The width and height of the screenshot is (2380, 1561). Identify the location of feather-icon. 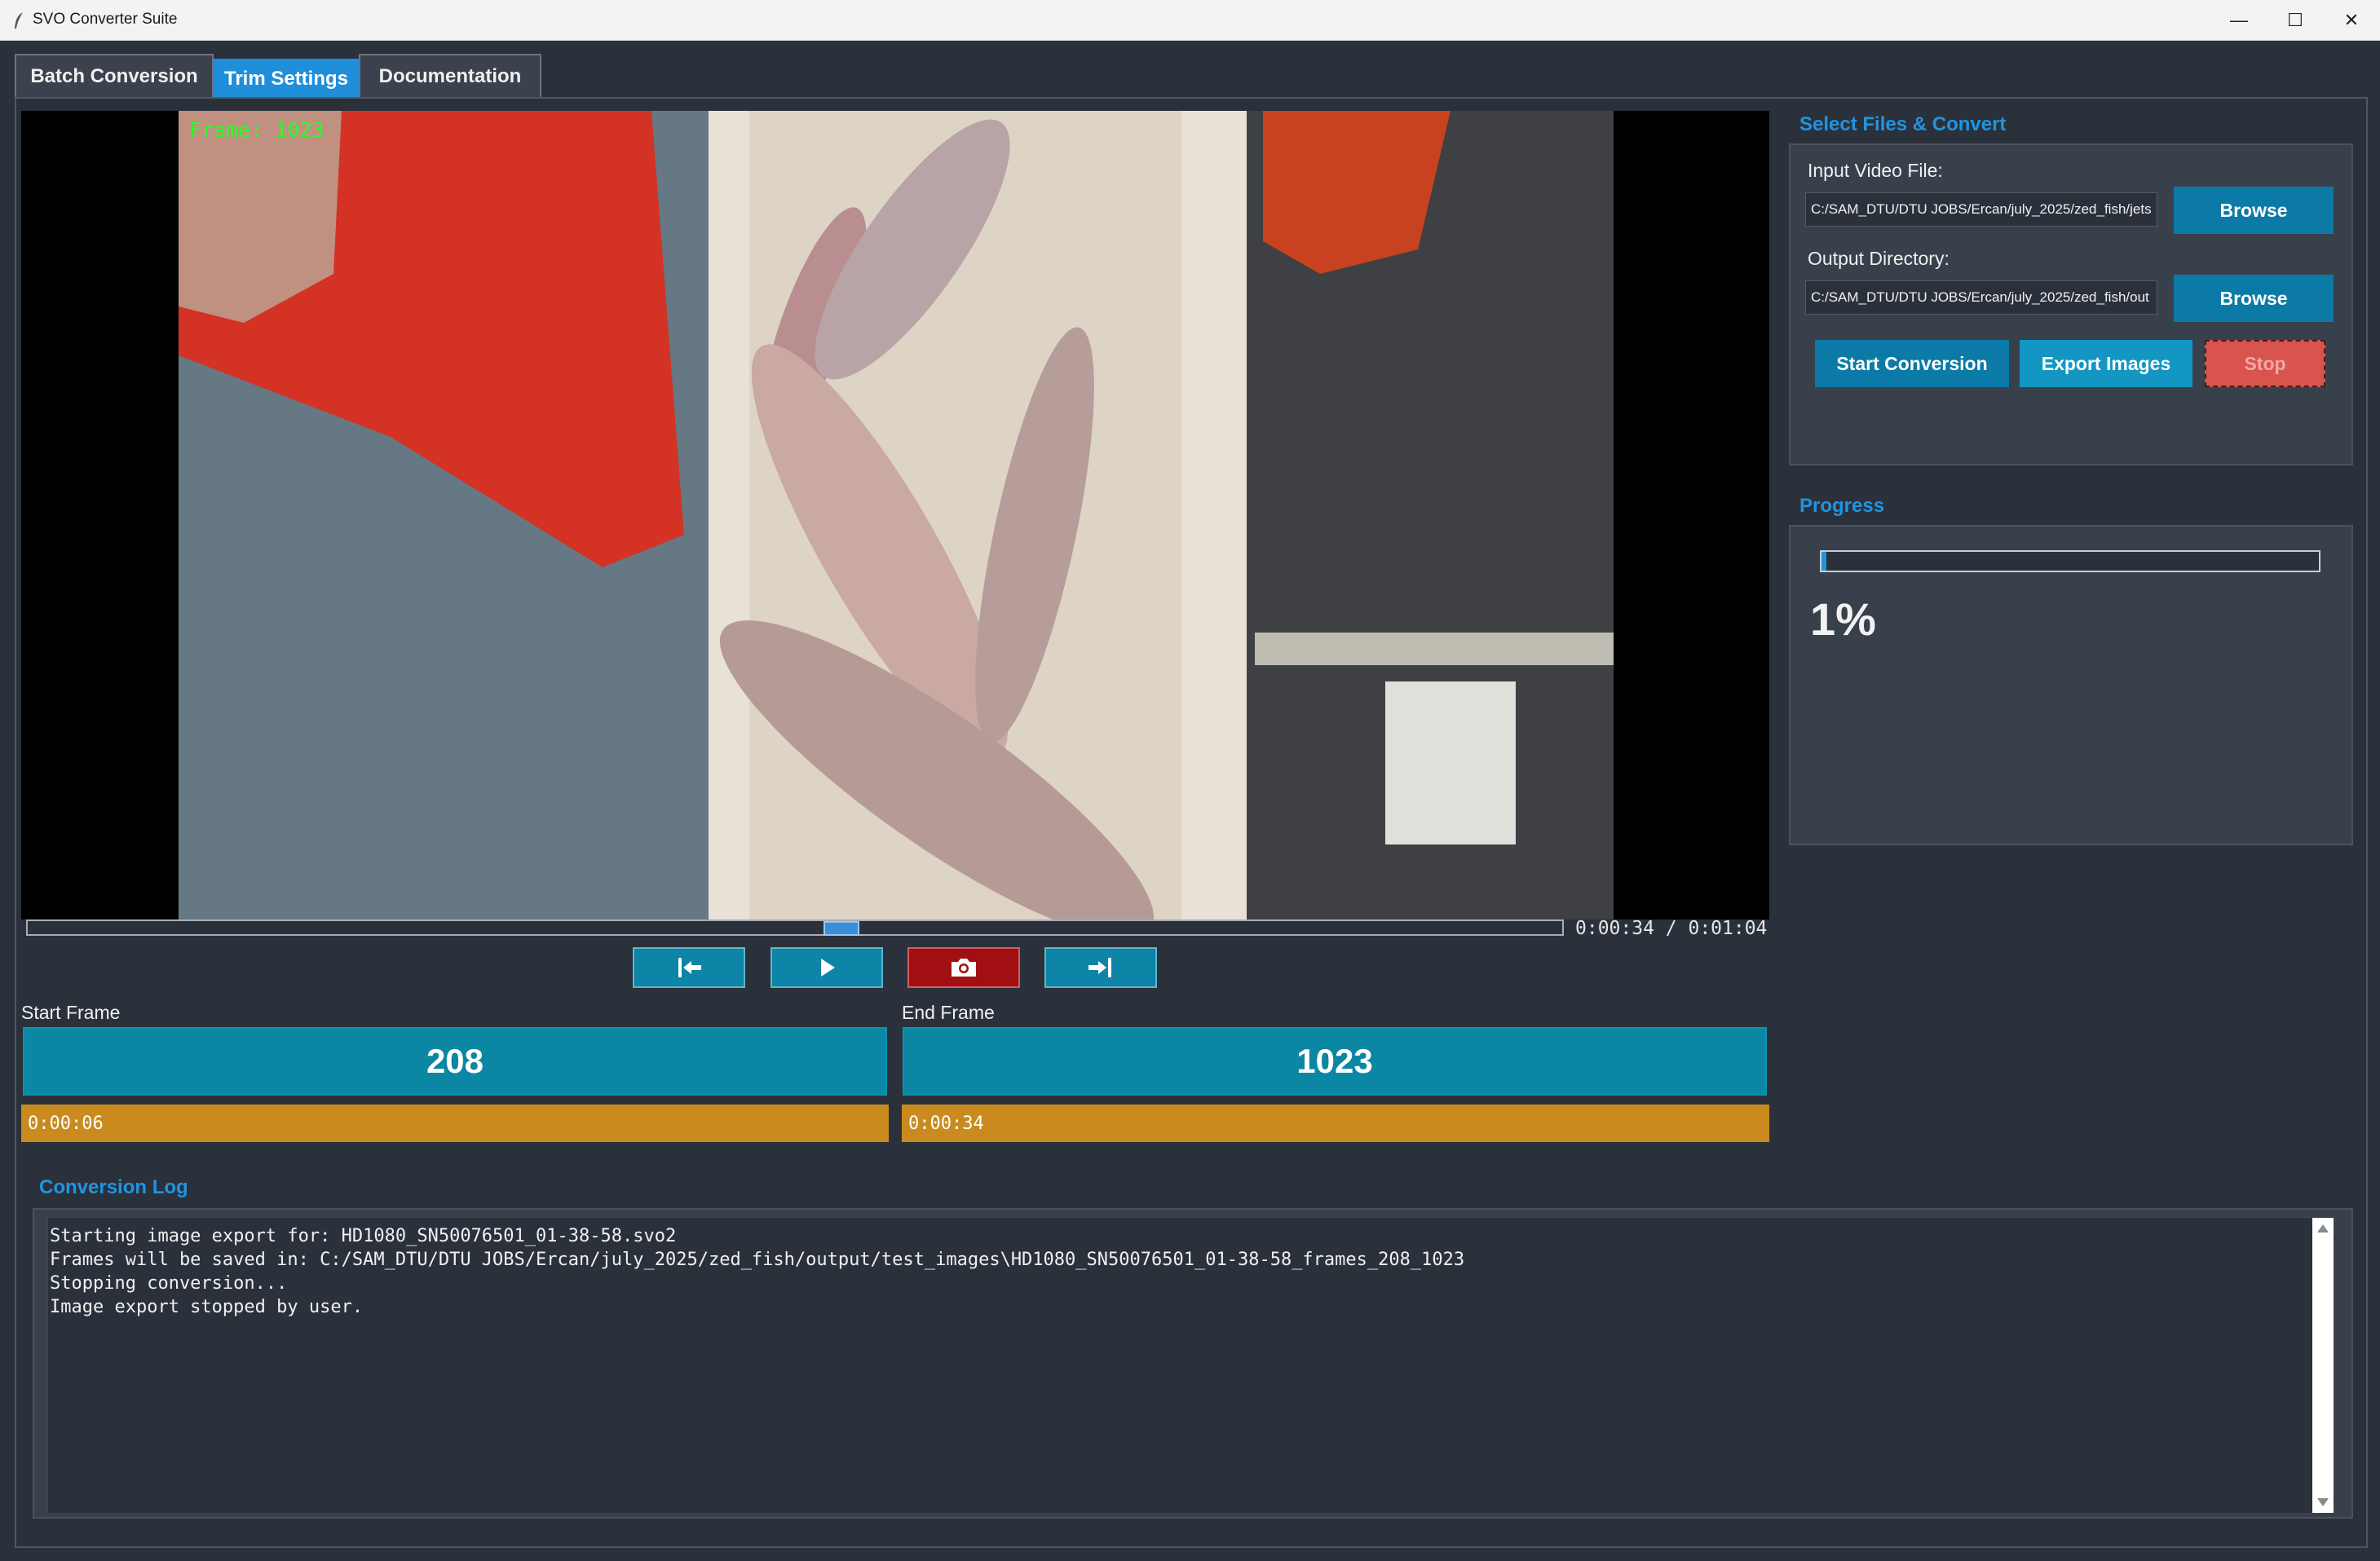
(19, 20).